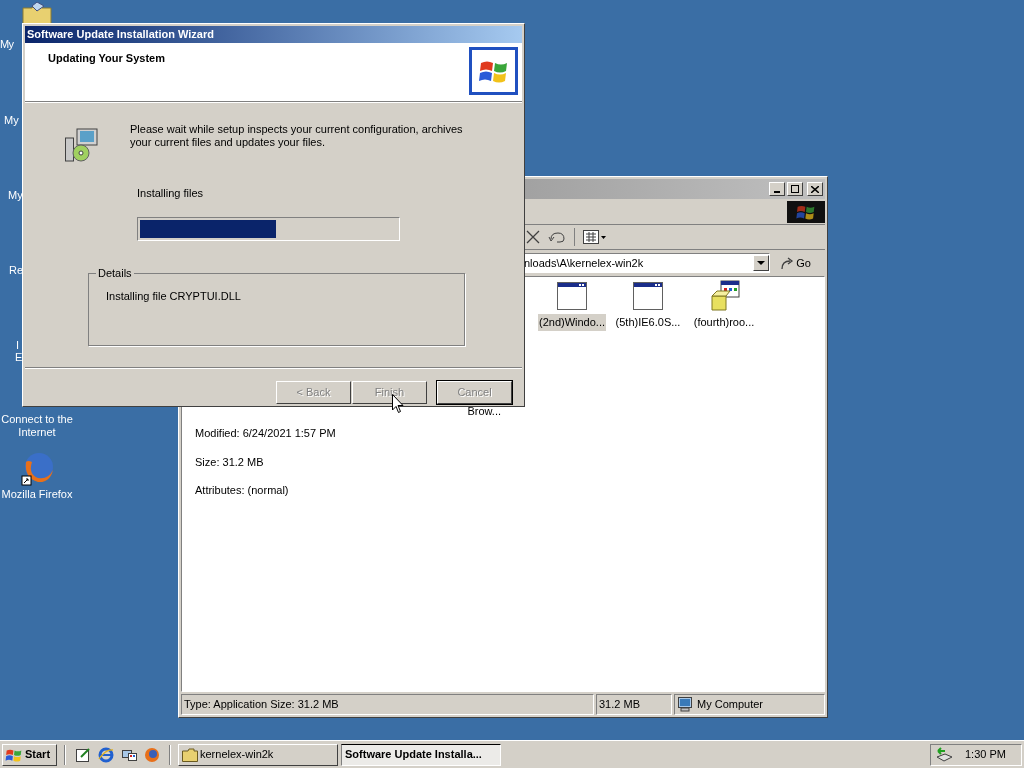 The image size is (1024, 768). What do you see at coordinates (258, 754) in the screenshot?
I see `task-button: kernelex-win2k` at bounding box center [258, 754].